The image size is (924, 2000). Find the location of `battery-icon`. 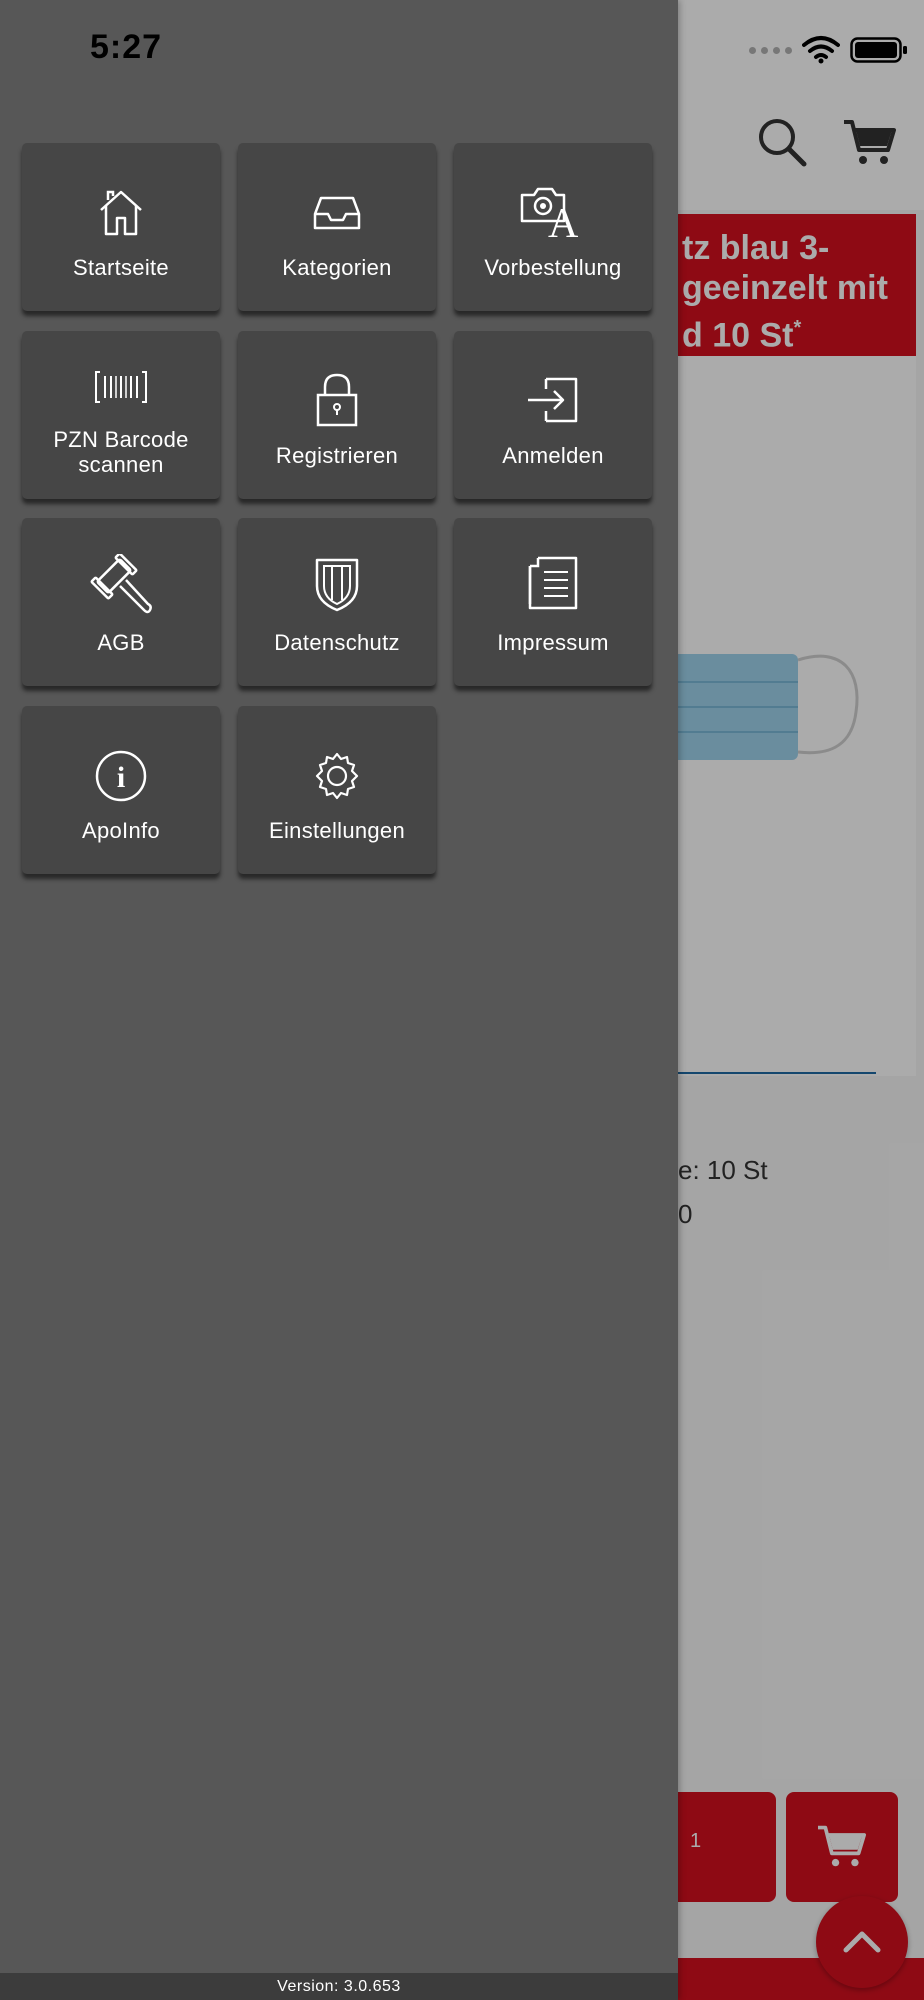

battery-icon is located at coordinates (878, 50).